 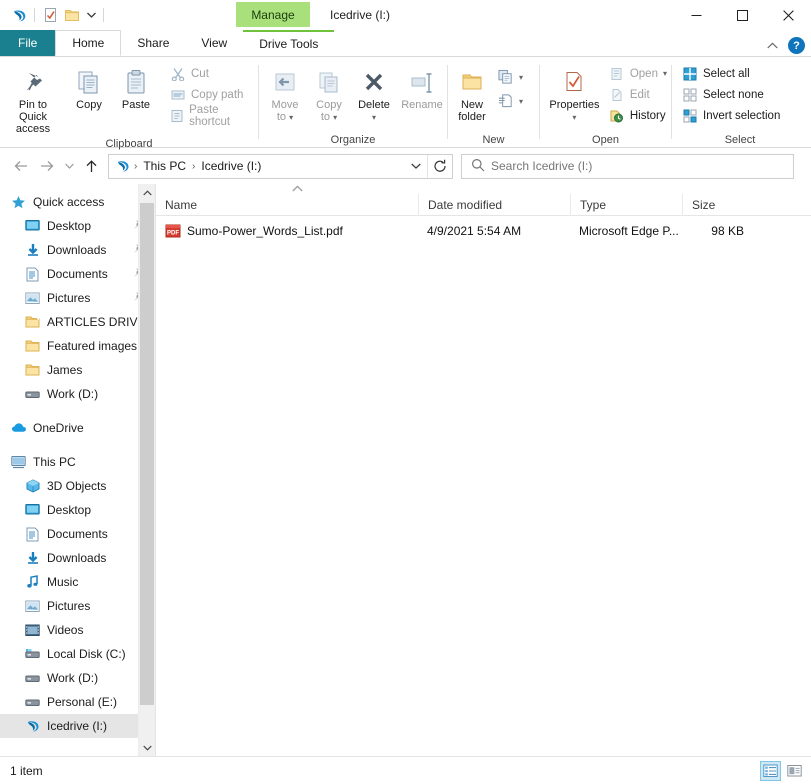 What do you see at coordinates (796, 45) in the screenshot?
I see `help-icon: ?` at bounding box center [796, 45].